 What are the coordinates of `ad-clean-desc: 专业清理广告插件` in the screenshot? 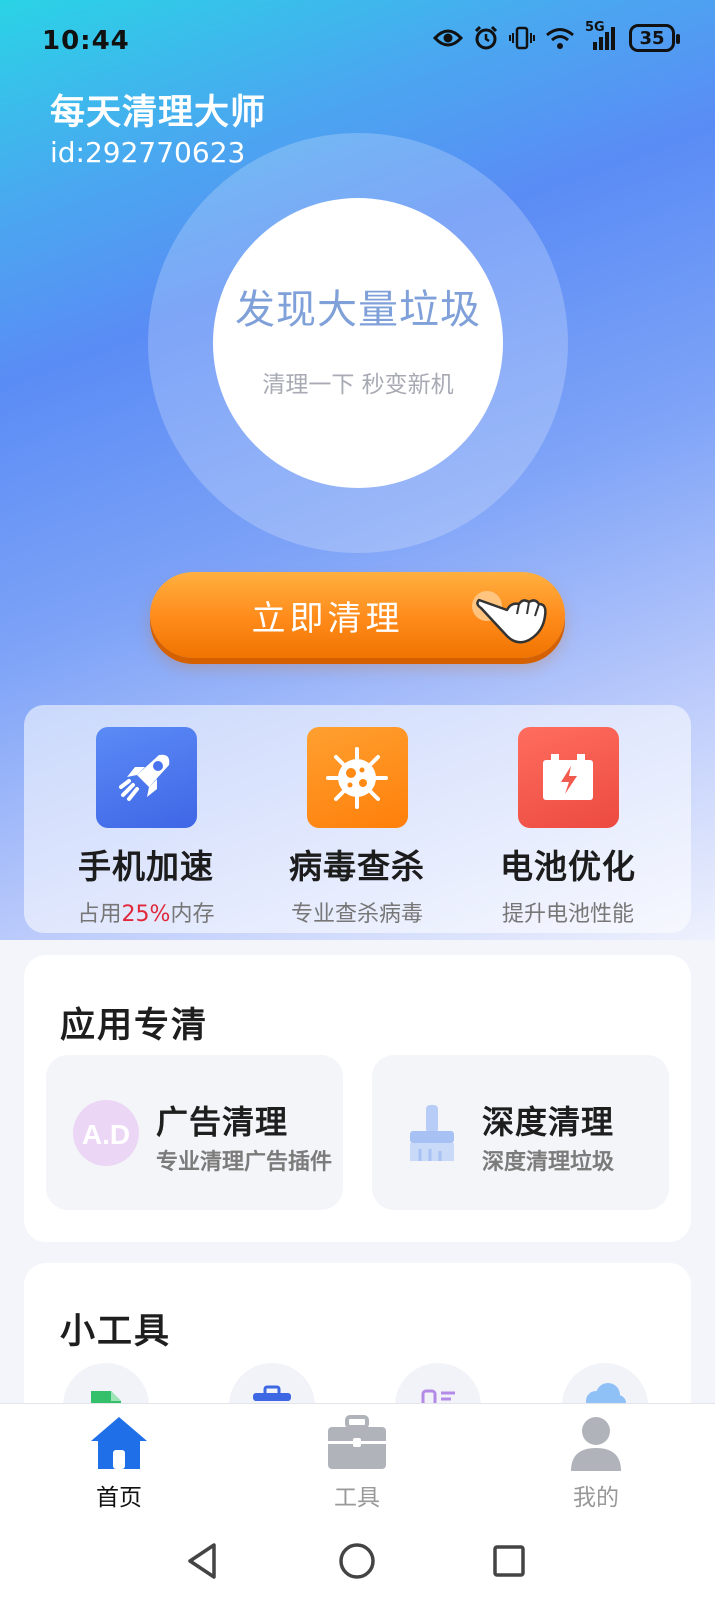 It's located at (244, 1162).